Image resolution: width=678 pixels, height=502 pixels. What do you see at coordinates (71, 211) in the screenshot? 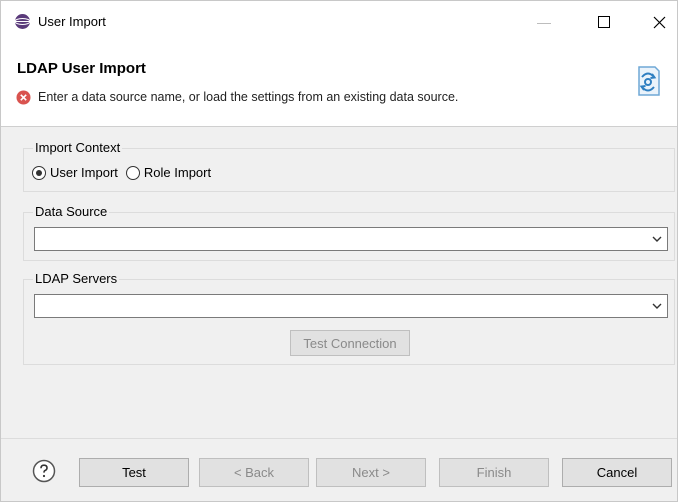
I see `data-source-legend: Data Source` at bounding box center [71, 211].